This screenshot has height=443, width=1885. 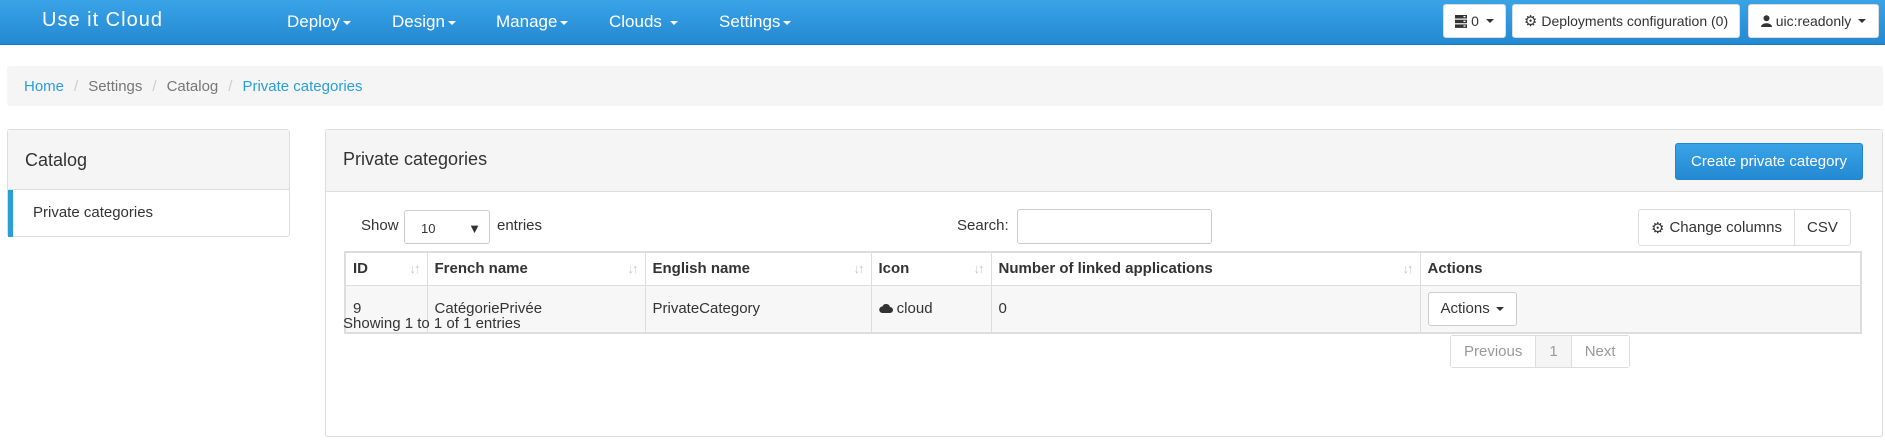 What do you see at coordinates (701, 269) in the screenshot?
I see `column-label: English name` at bounding box center [701, 269].